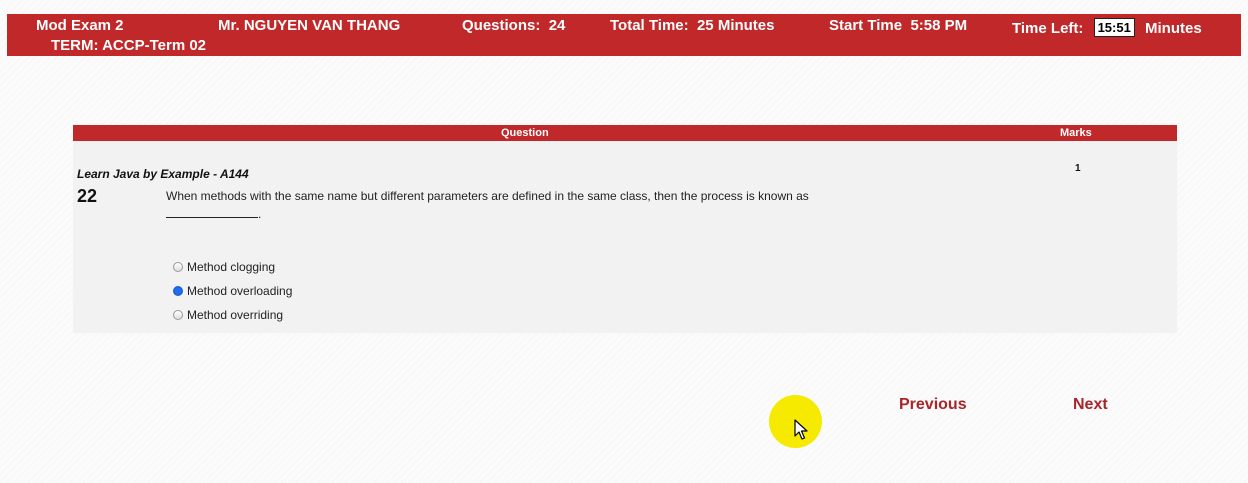 Image resolution: width=1248 pixels, height=483 pixels. I want to click on time-left-info: Time Left: 15:51 Minutes, so click(1107, 27).